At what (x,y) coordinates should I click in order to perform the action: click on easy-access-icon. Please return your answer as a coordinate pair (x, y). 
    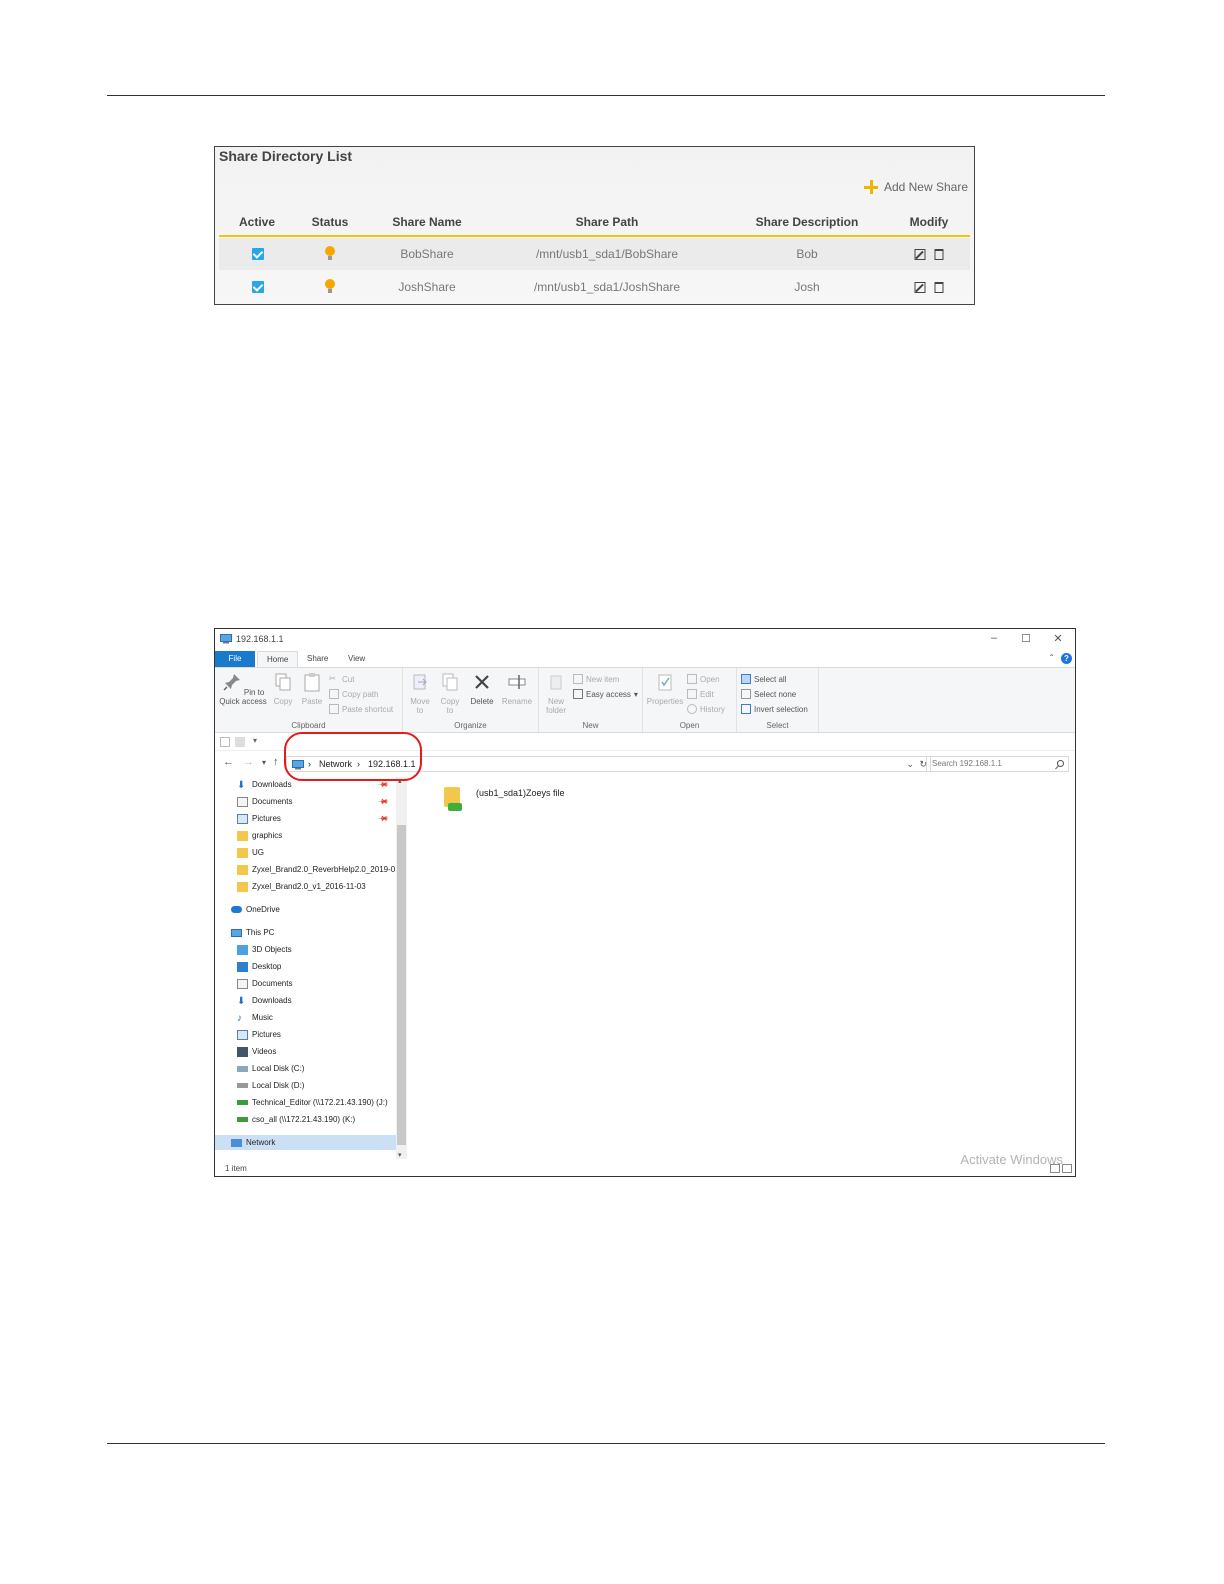
    Looking at the image, I should click on (578, 694).